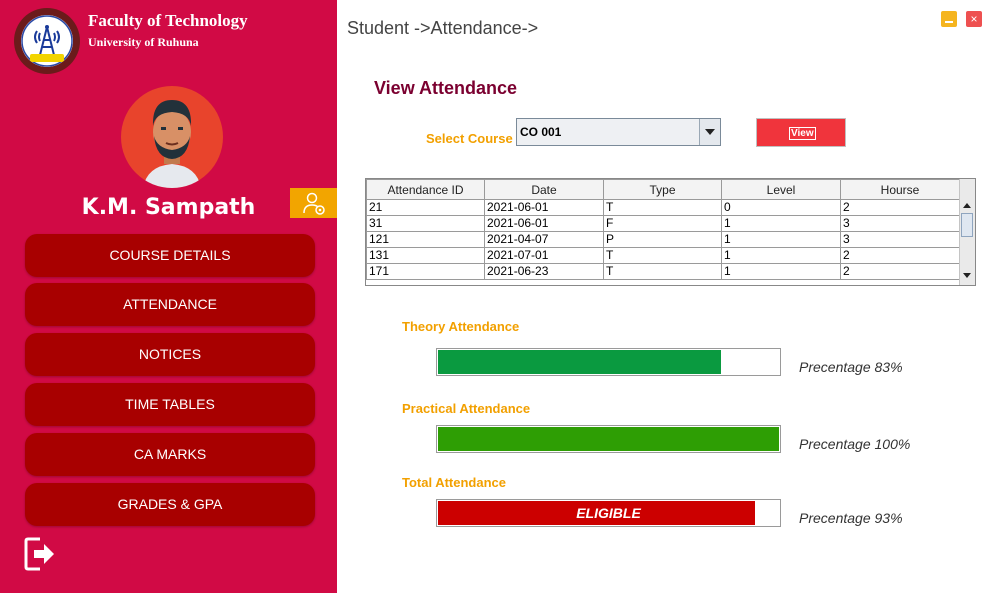 Image resolution: width=993 pixels, height=593 pixels. I want to click on table-row: 171 2021-06-23 T 1 2, so click(663, 271).